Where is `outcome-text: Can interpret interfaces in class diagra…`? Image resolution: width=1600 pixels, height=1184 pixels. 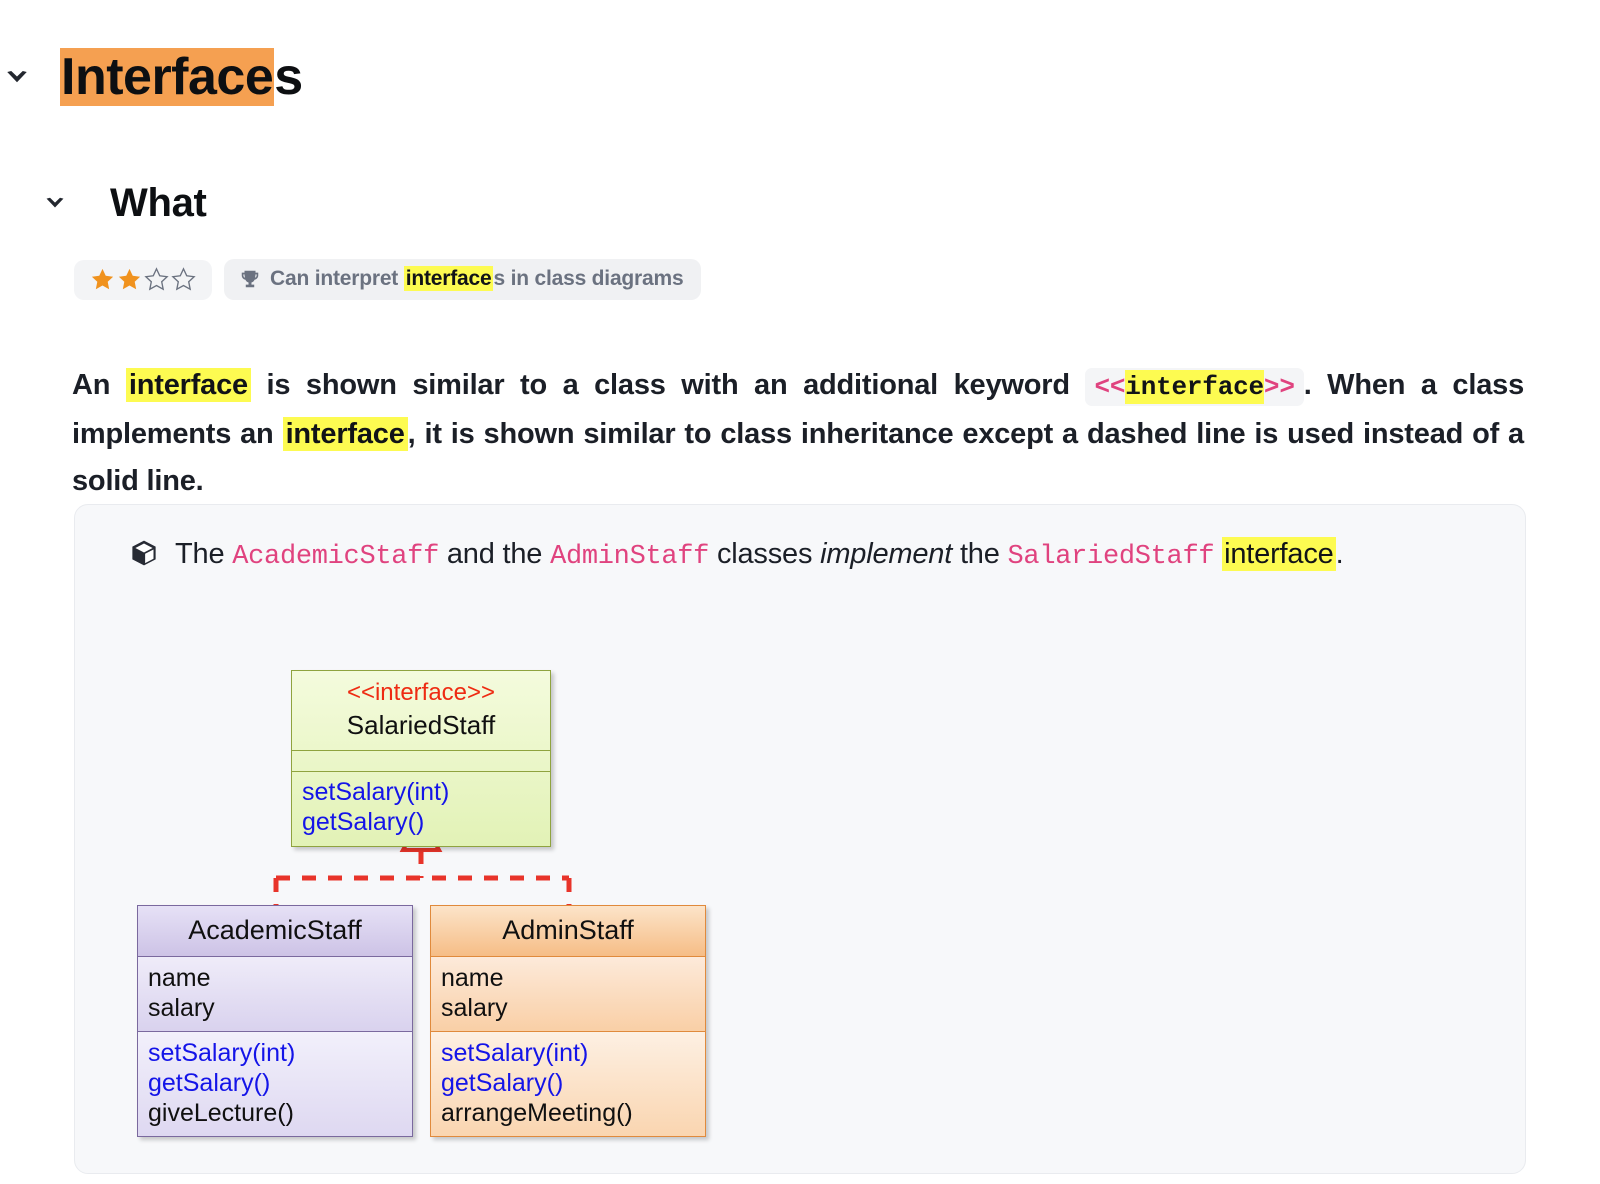 outcome-text: Can interpret interfaces in class diagra… is located at coordinates (477, 278).